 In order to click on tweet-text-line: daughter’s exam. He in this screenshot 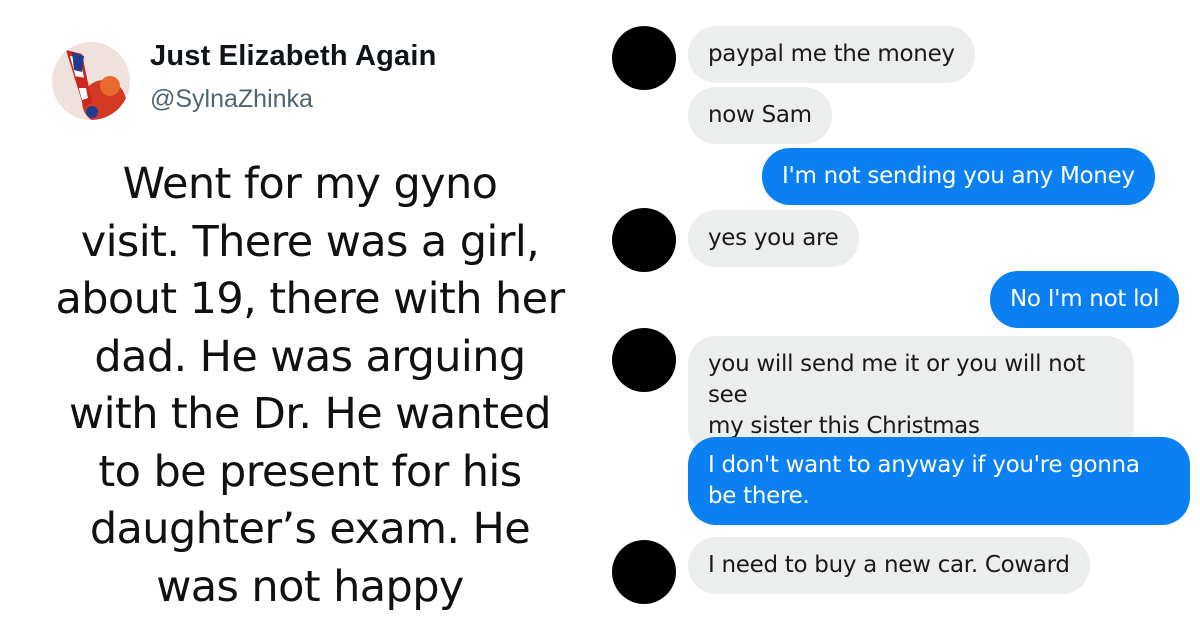, I will do `click(310, 529)`.